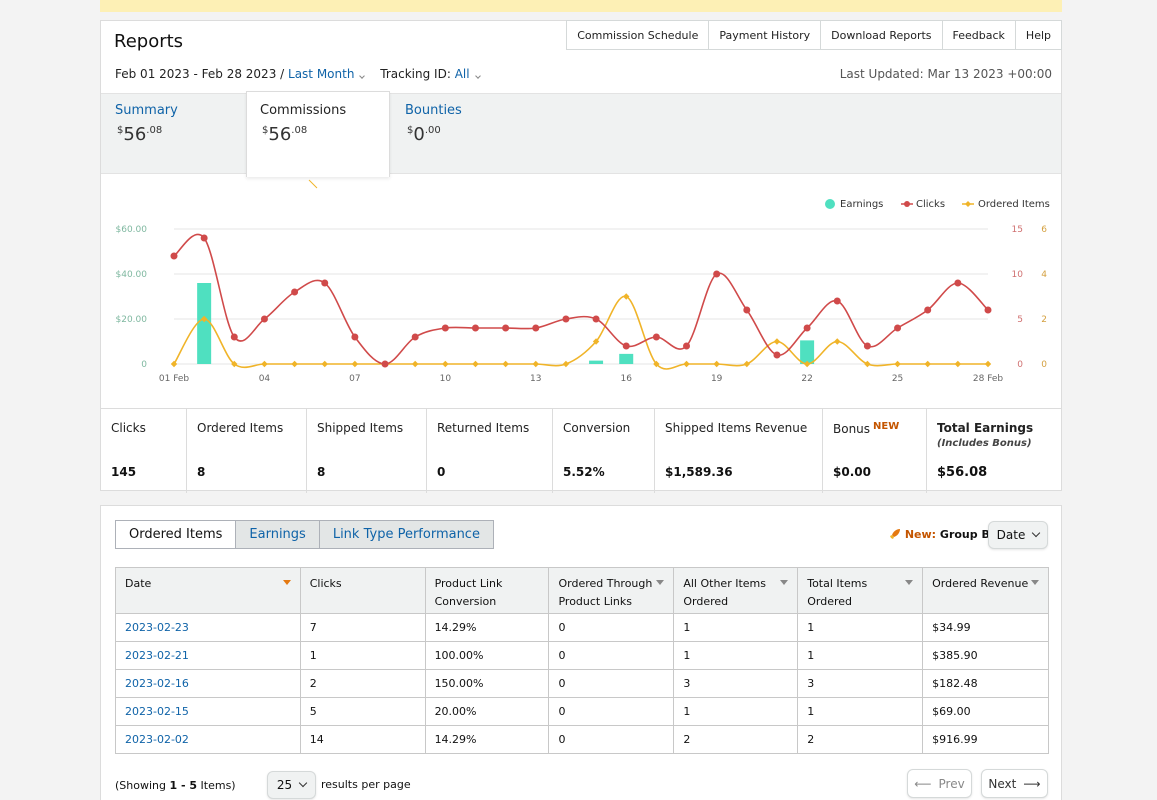 The height and width of the screenshot is (800, 1157). I want to click on legend-earnings: Earnings, so click(861, 204).